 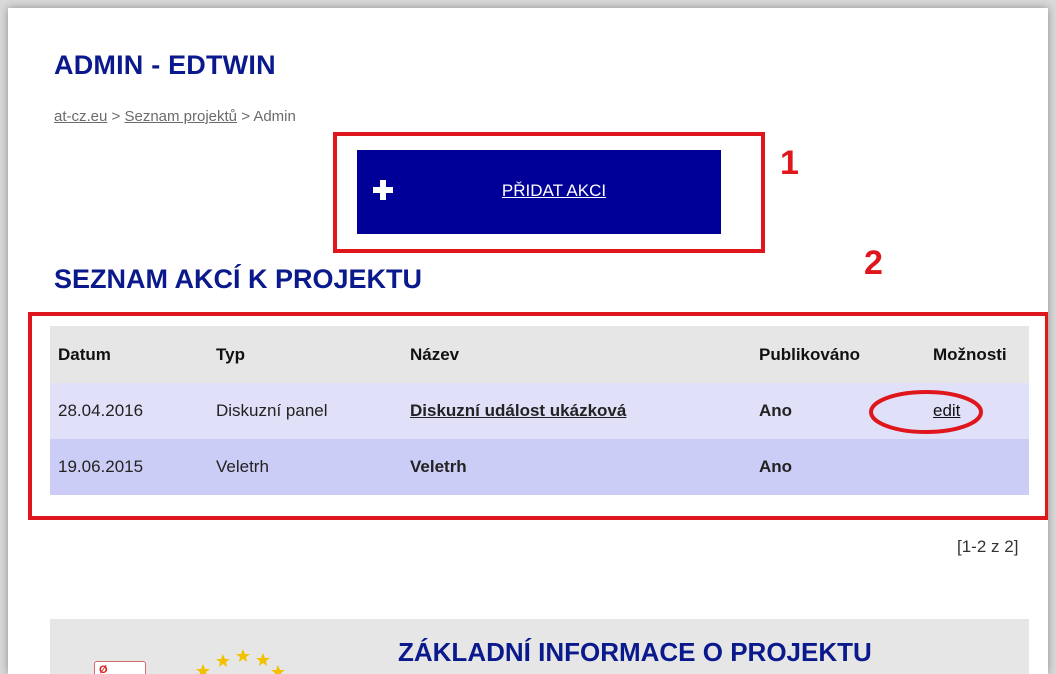 What do you see at coordinates (988, 546) in the screenshot?
I see `pagination-info: [1-2 z 2]` at bounding box center [988, 546].